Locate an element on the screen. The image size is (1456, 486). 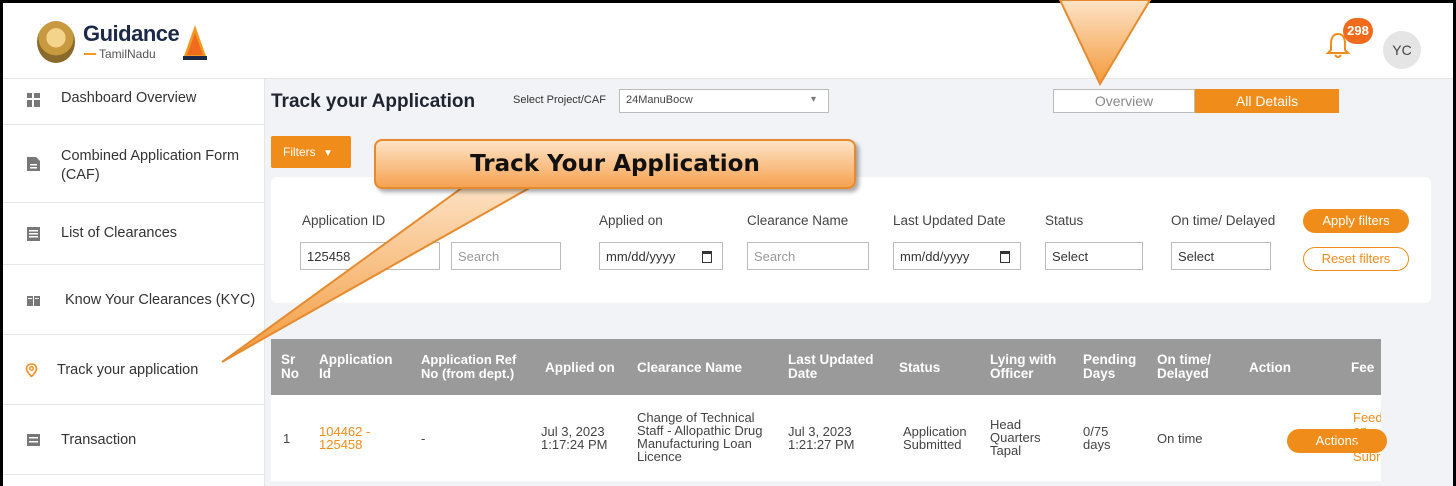
location-pin-icon is located at coordinates (31, 370).